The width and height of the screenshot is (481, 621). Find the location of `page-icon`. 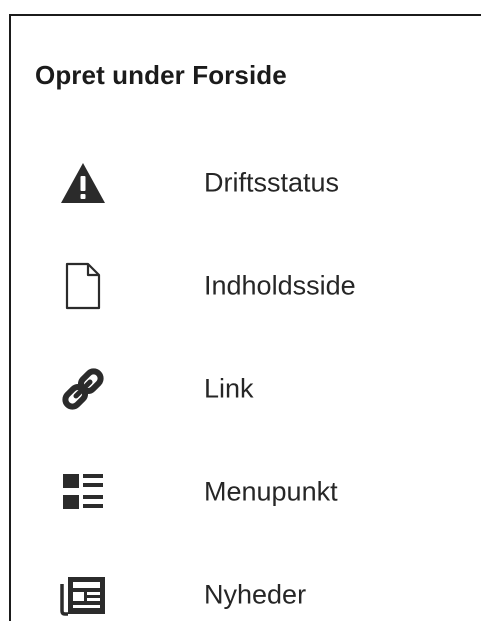

page-icon is located at coordinates (83, 286).